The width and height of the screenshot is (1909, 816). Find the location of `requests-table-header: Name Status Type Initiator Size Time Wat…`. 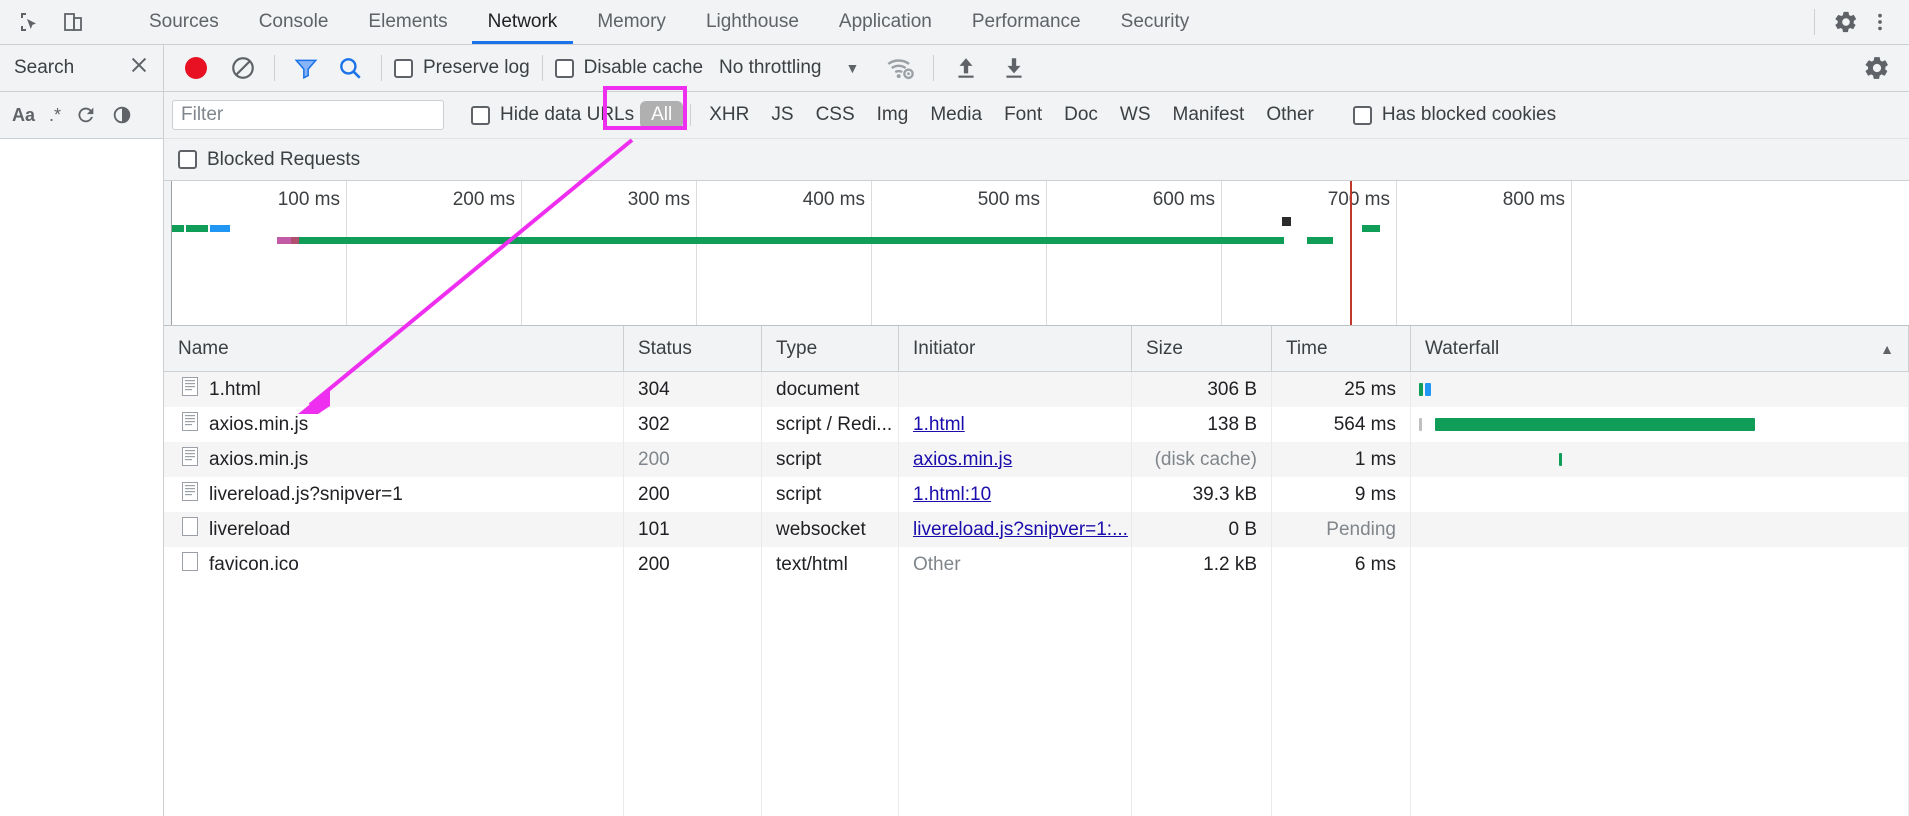

requests-table-header: Name Status Type Initiator Size Time Wat… is located at coordinates (1036, 349).